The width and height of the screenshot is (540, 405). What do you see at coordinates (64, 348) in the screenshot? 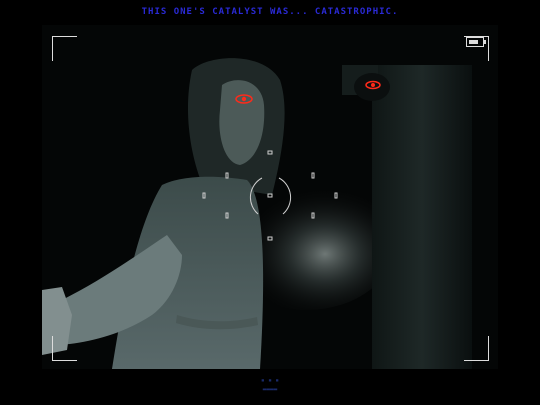
I see `viewfinder-corner-bottom-left` at bounding box center [64, 348].